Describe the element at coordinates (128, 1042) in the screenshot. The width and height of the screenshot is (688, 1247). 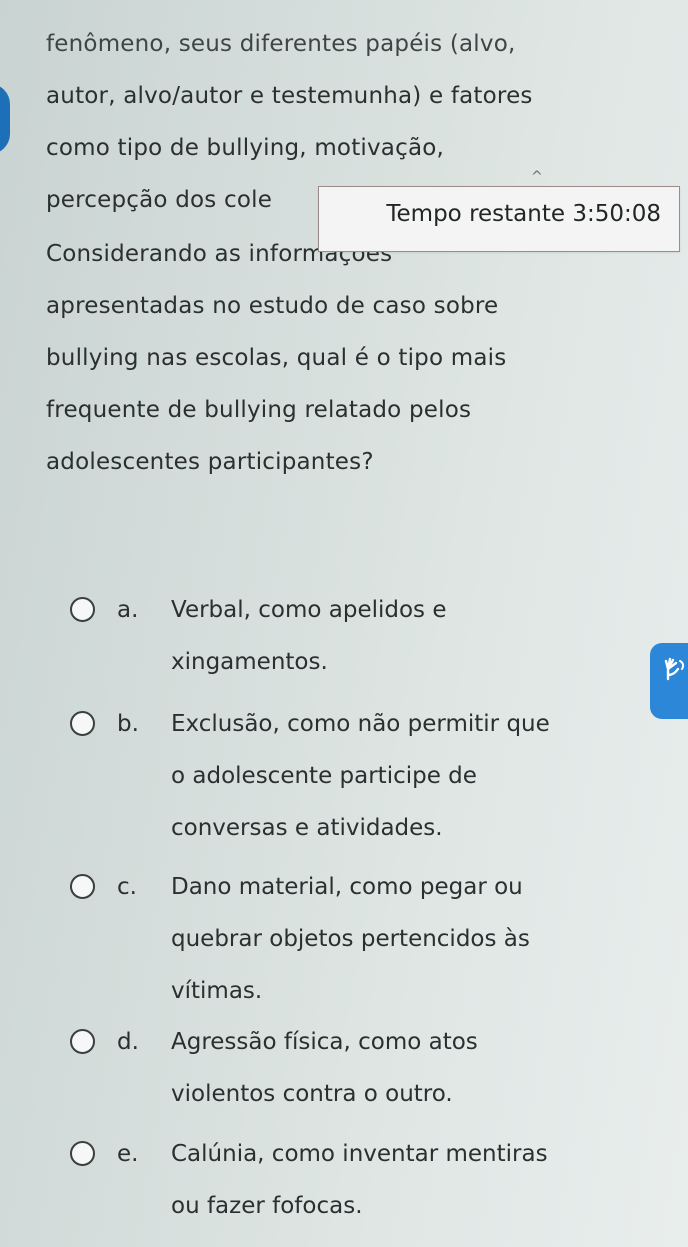
I see `option-letter: d.` at that location.